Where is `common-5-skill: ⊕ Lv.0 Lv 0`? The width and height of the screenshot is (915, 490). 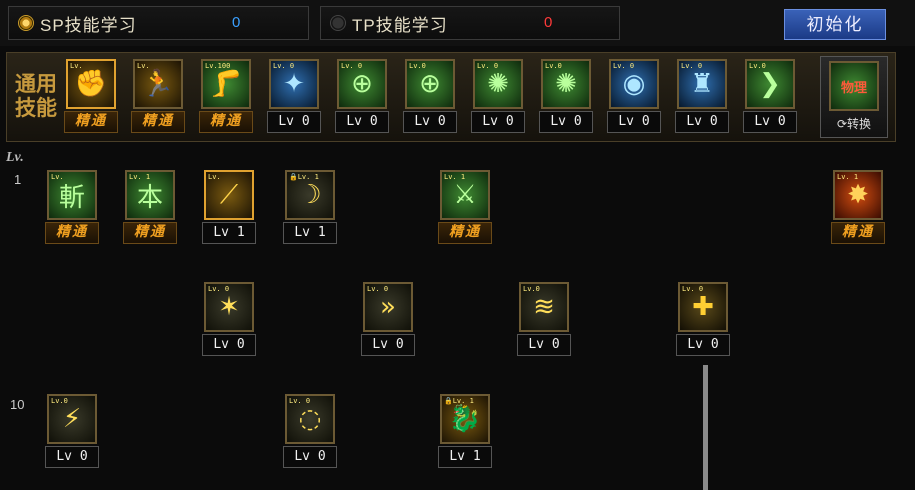
common-5-skill: ⊕ Lv.0 Lv 0 is located at coordinates (430, 96).